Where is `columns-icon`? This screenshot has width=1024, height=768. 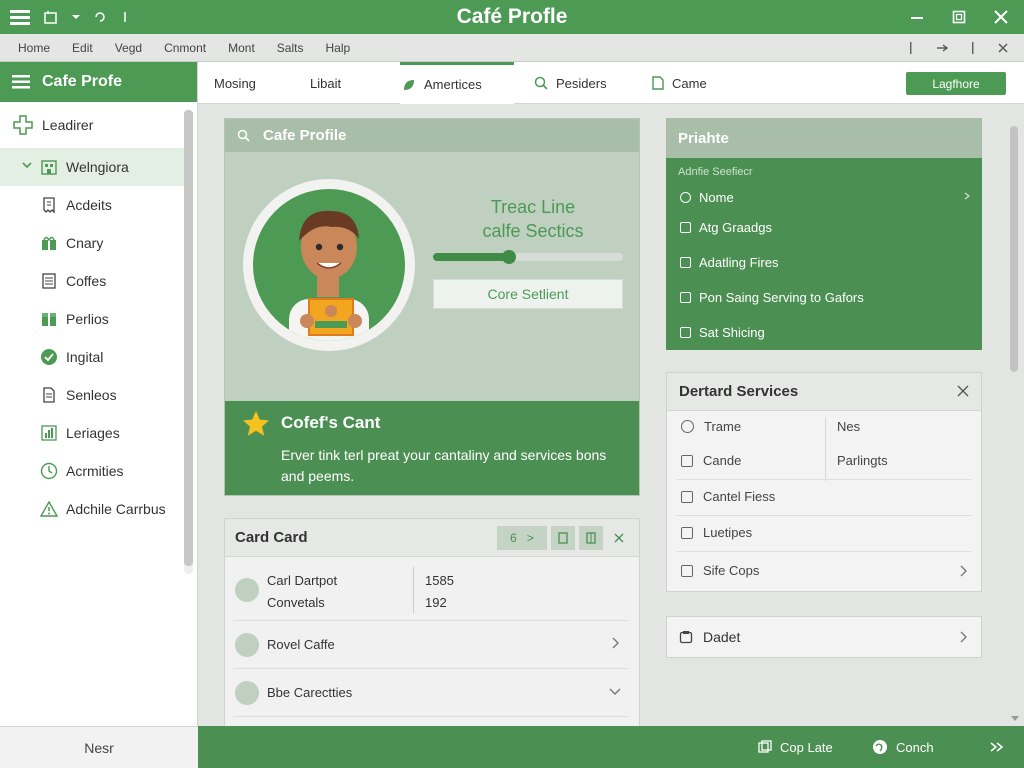 columns-icon is located at coordinates (591, 538).